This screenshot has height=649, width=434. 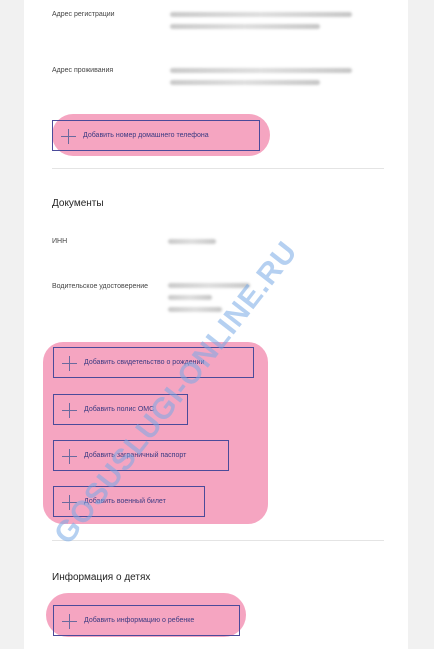 What do you see at coordinates (144, 362) in the screenshot?
I see `add-birth-certificate-label: Добавить свидетельство о рождении` at bounding box center [144, 362].